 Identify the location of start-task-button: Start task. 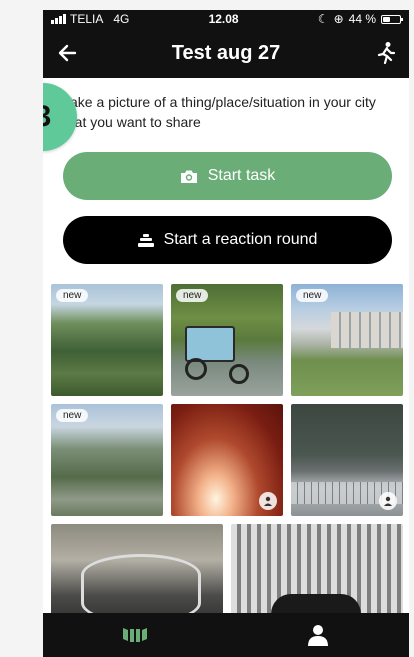
(227, 176).